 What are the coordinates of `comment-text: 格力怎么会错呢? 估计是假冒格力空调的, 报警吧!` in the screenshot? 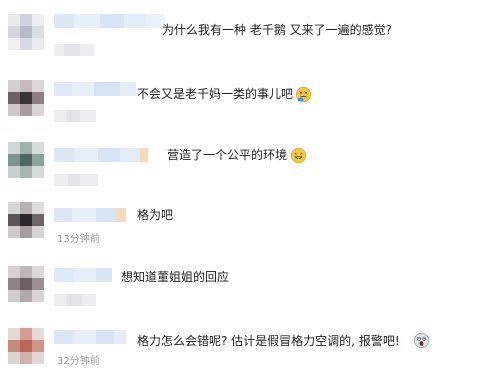 It's located at (268, 341).